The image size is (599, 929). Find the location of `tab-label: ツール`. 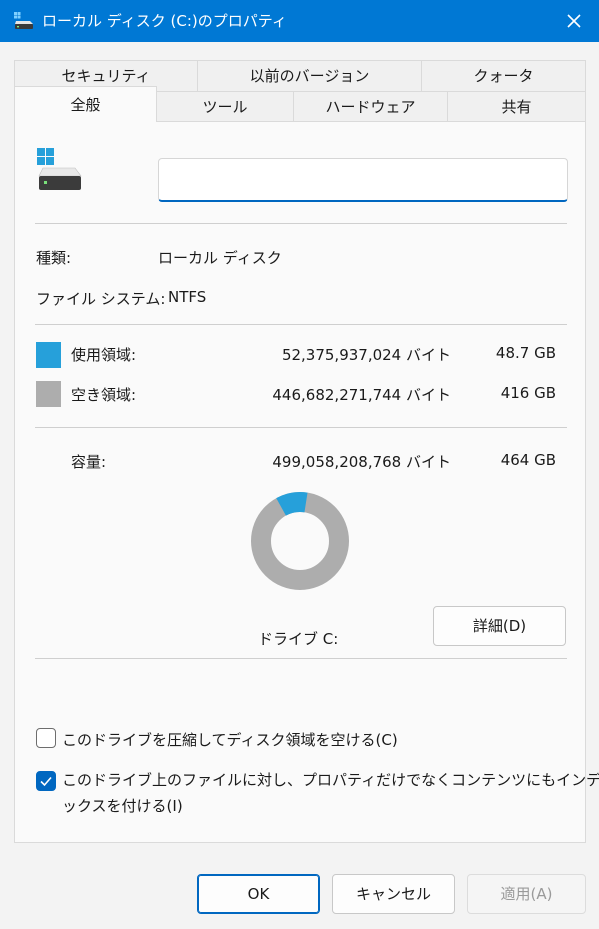

tab-label: ツール is located at coordinates (225, 107).